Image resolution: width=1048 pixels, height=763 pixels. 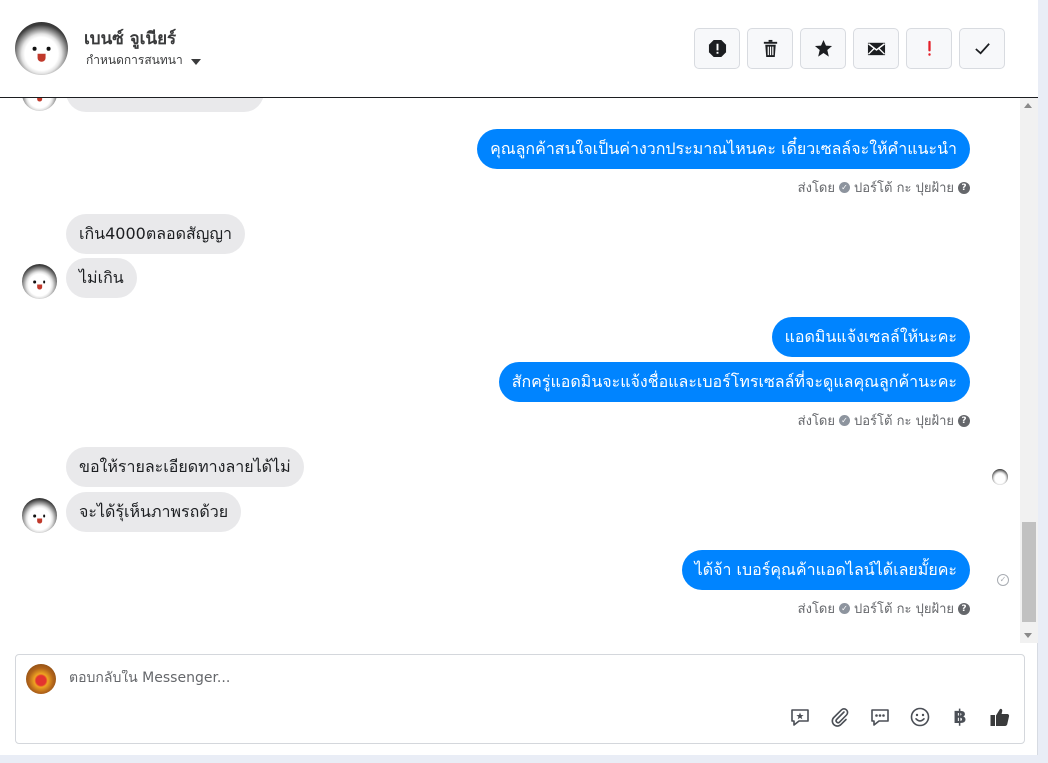 What do you see at coordinates (849, 48) in the screenshot?
I see `conversation-toolbar` at bounding box center [849, 48].